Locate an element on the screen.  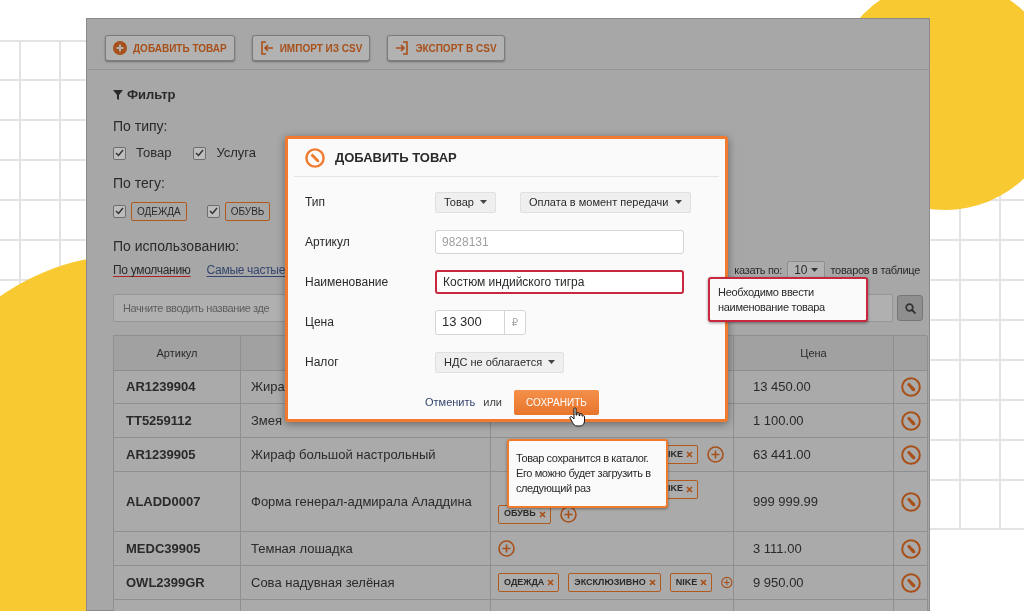
filter-label: По использованию: is located at coordinates (176, 246).